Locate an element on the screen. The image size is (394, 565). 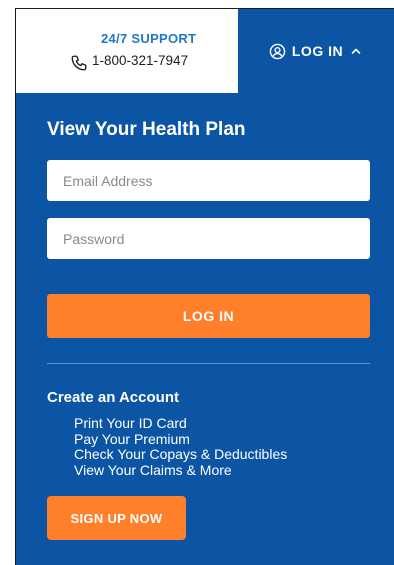
phone-icon is located at coordinates (79, 63).